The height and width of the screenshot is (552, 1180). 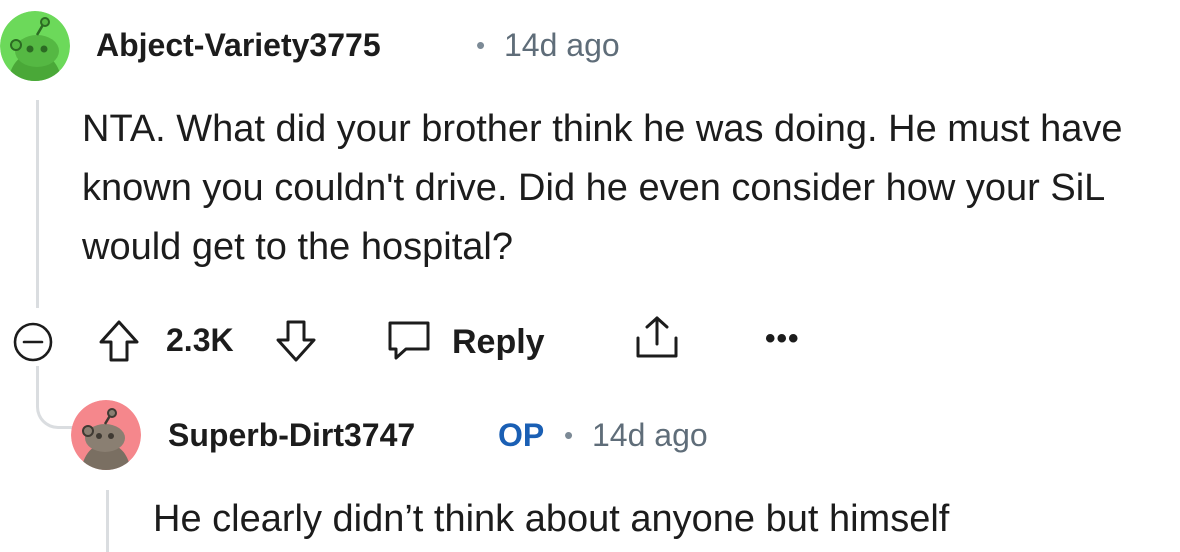 I want to click on reply-thread-line, so click(x=107, y=521).